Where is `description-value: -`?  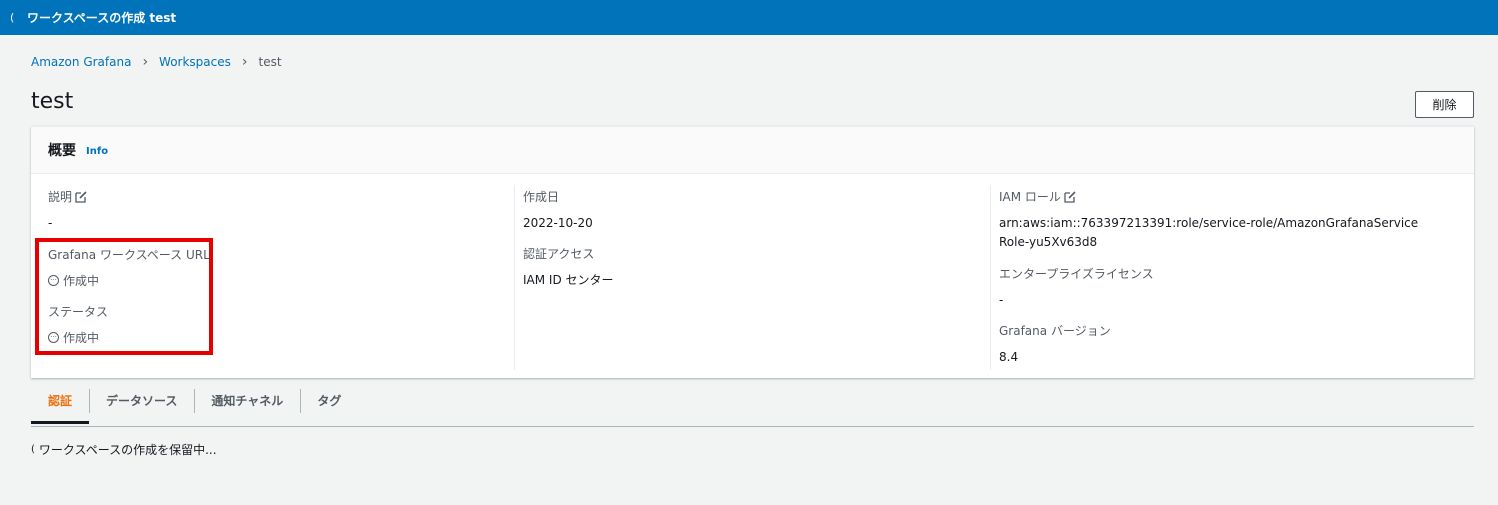 description-value: - is located at coordinates (50, 223).